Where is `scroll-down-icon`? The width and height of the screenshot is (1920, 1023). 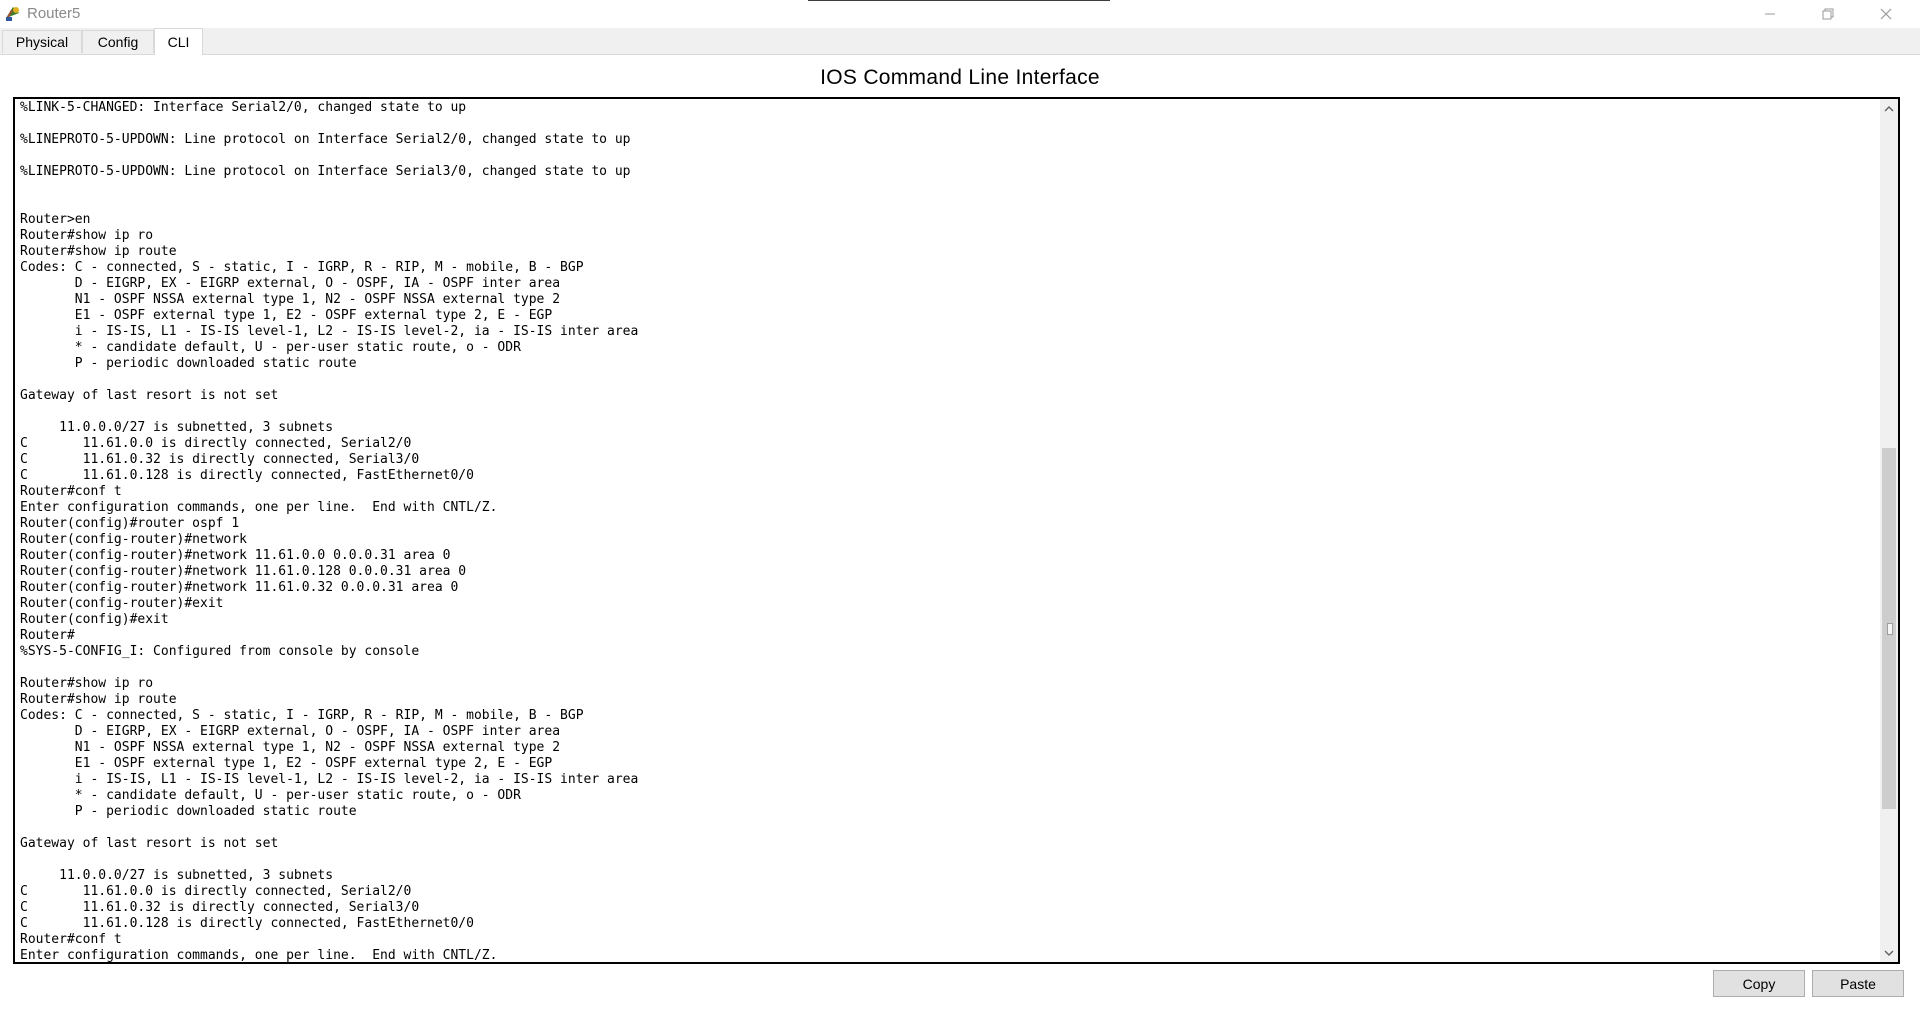 scroll-down-icon is located at coordinates (1889, 953).